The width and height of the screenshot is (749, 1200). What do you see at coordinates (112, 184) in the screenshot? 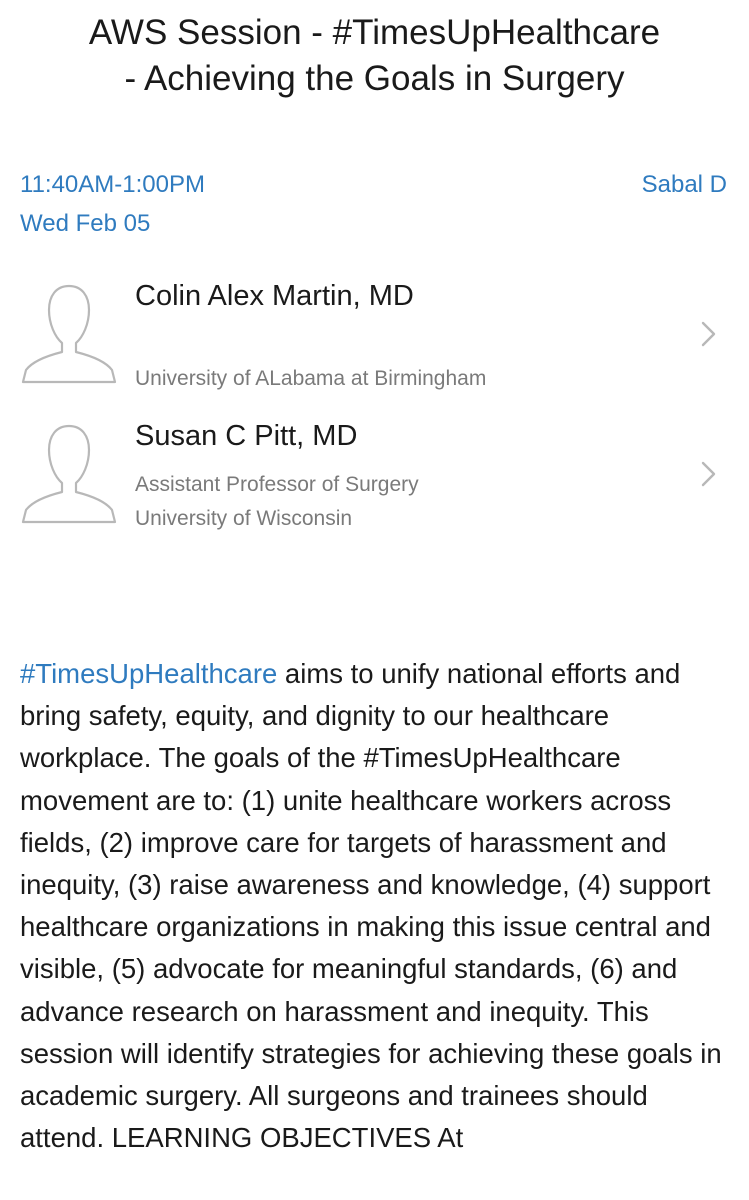
I see `session-time: 11:40AM-1:00PM` at bounding box center [112, 184].